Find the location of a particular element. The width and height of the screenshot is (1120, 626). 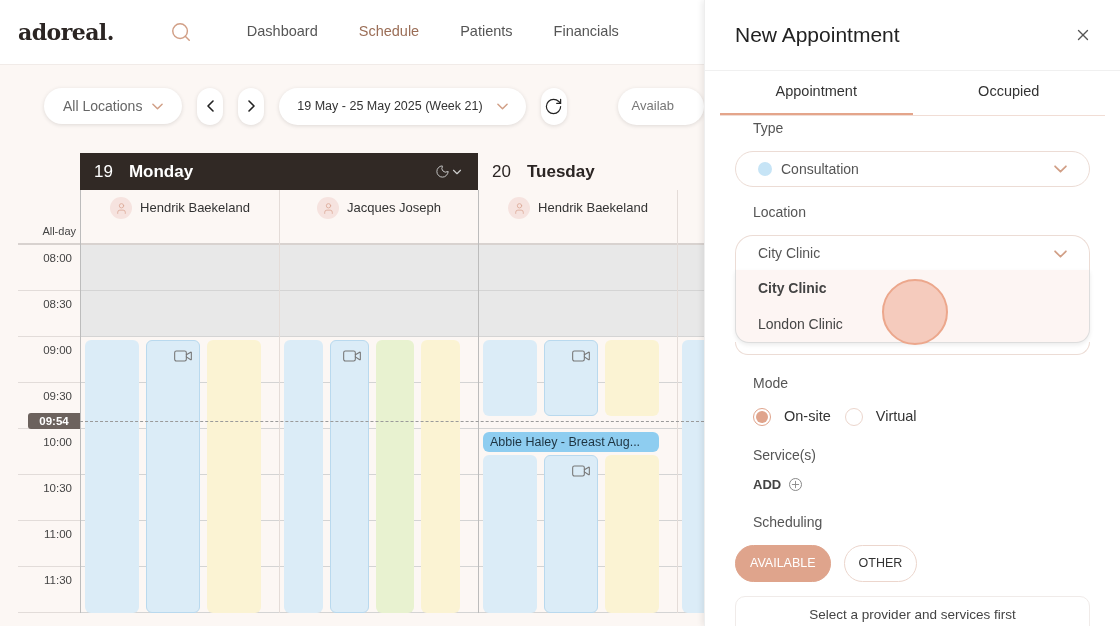

location-dropdown: All Locations is located at coordinates (113, 106).